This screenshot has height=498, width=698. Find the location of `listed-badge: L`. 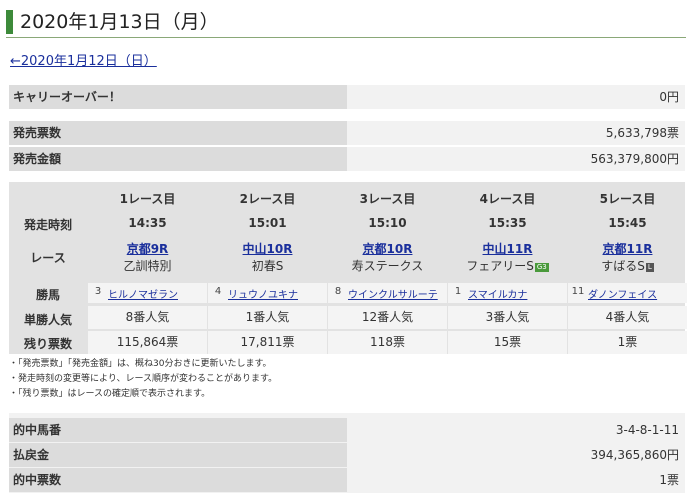

listed-badge: L is located at coordinates (649, 267).